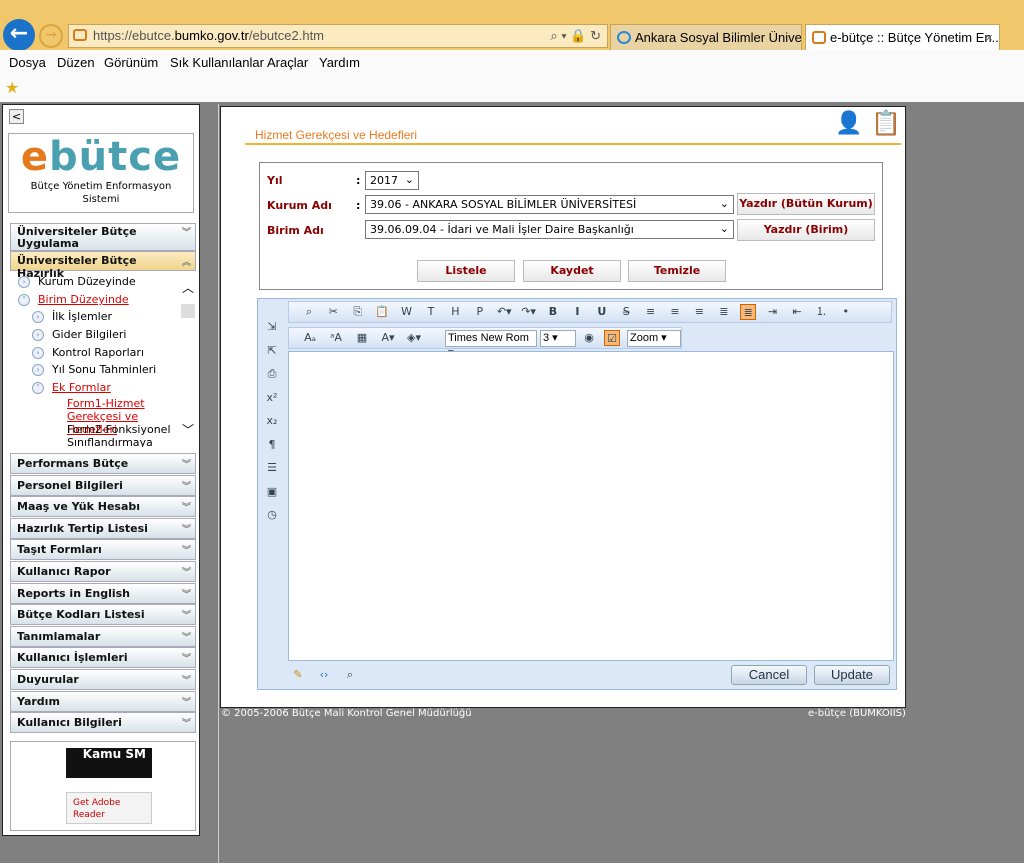 The width and height of the screenshot is (1024, 863). Describe the element at coordinates (310, 338) in the screenshot. I see `subscript-font-icon: Aₐ` at that location.